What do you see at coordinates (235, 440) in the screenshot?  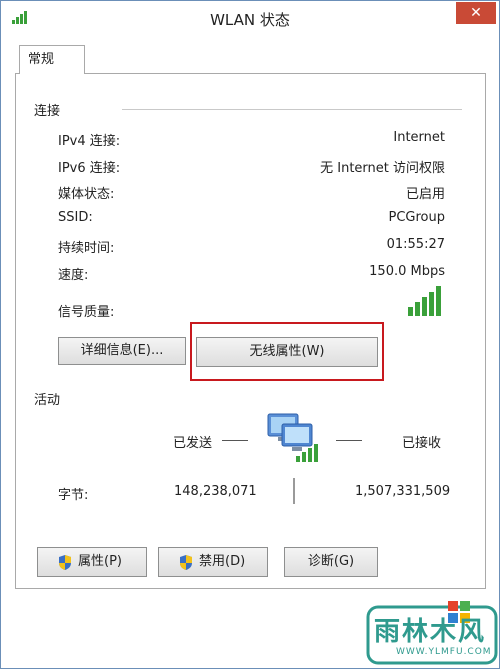 I see `sent-dash` at bounding box center [235, 440].